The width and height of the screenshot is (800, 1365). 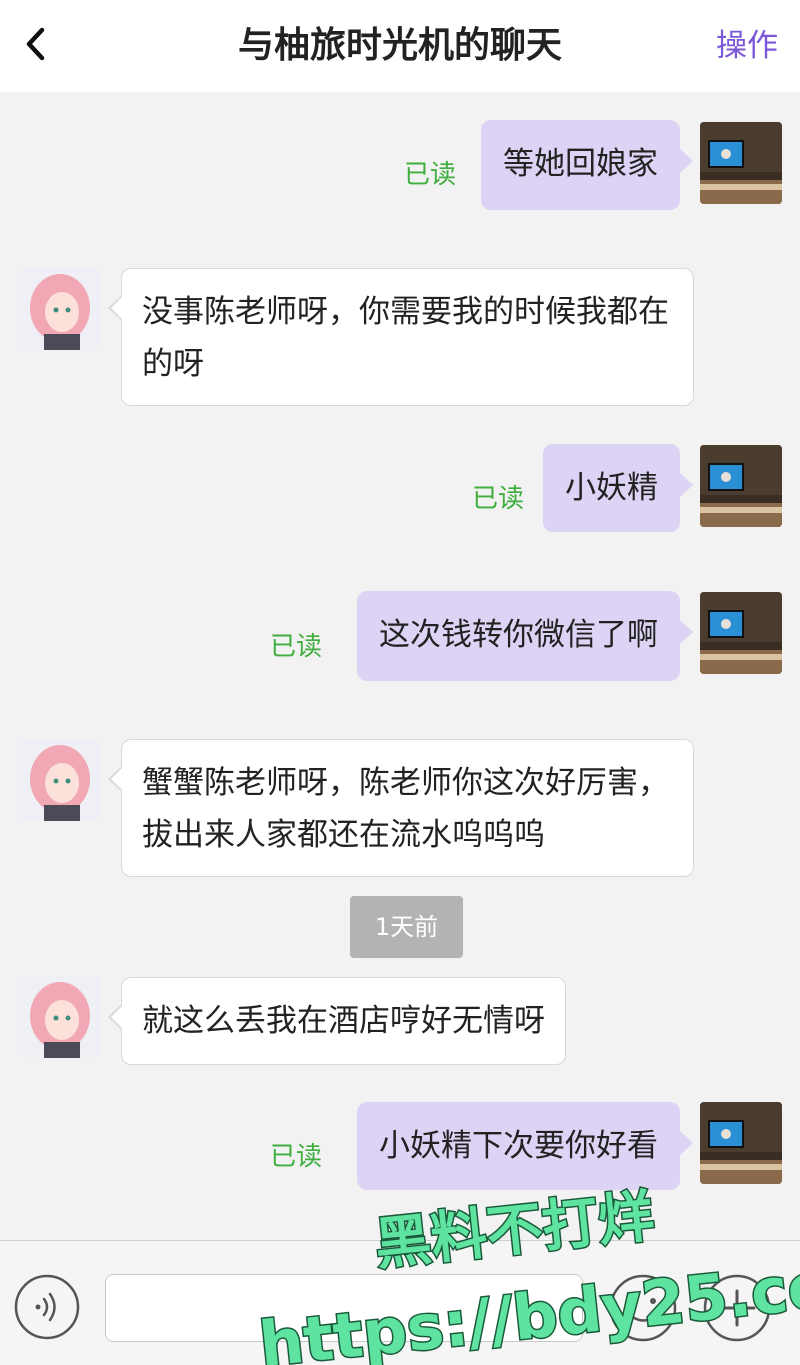 I want to click on emoji-button, so click(x=643, y=1308).